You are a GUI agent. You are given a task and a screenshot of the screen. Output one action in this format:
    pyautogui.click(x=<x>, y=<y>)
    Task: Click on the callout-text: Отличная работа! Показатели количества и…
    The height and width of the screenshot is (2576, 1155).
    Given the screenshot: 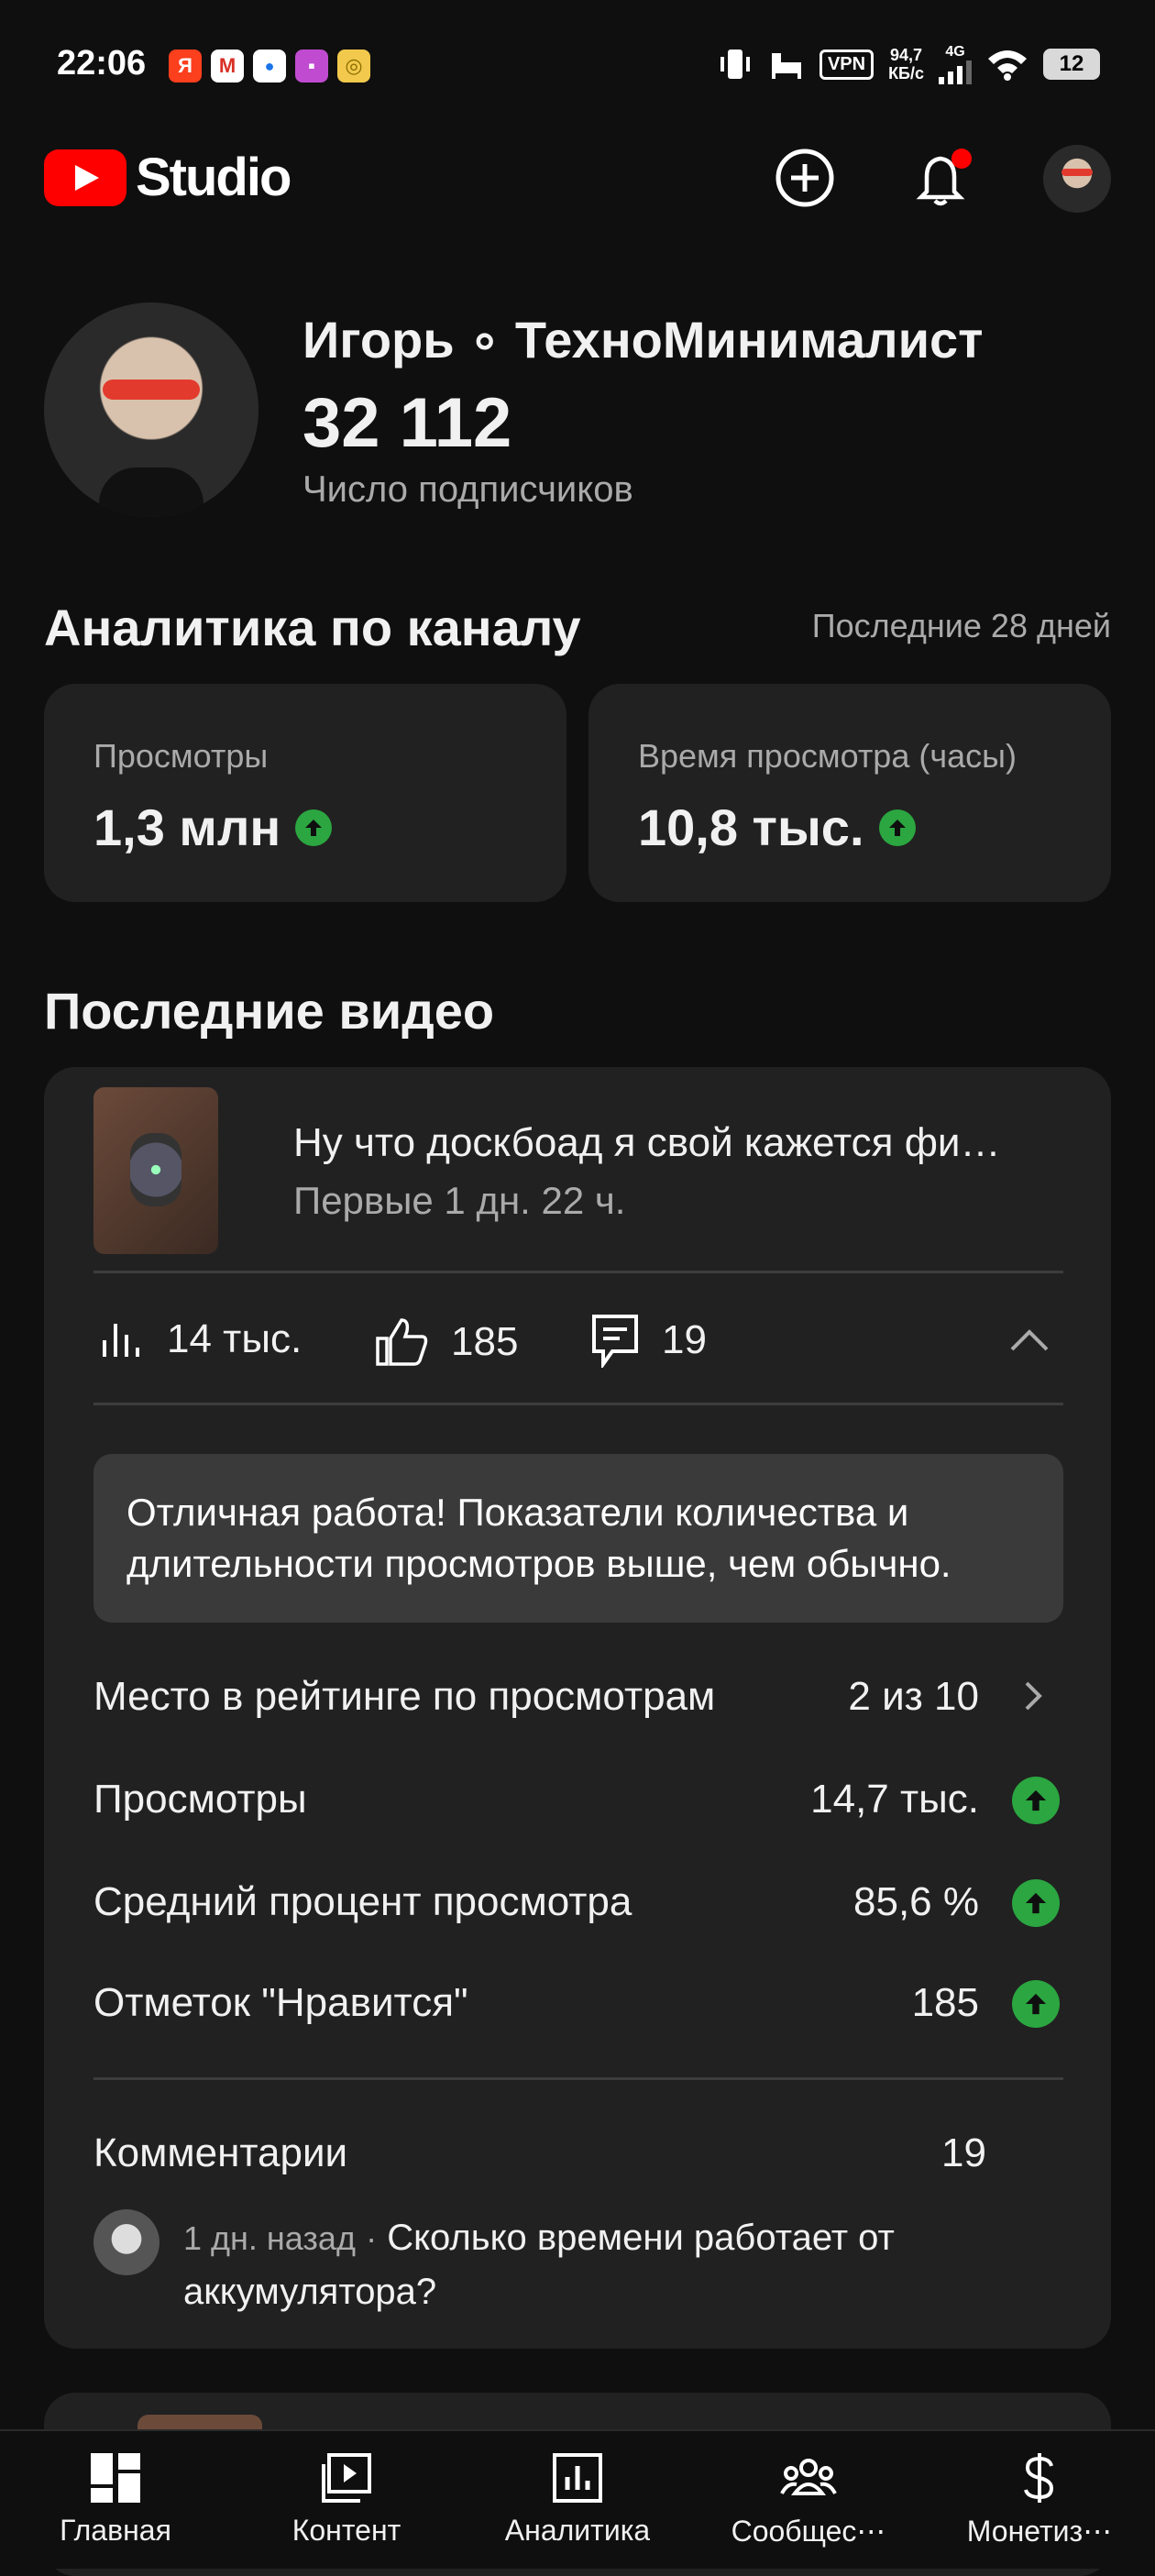 What is the action you would take?
    pyautogui.click(x=539, y=1538)
    